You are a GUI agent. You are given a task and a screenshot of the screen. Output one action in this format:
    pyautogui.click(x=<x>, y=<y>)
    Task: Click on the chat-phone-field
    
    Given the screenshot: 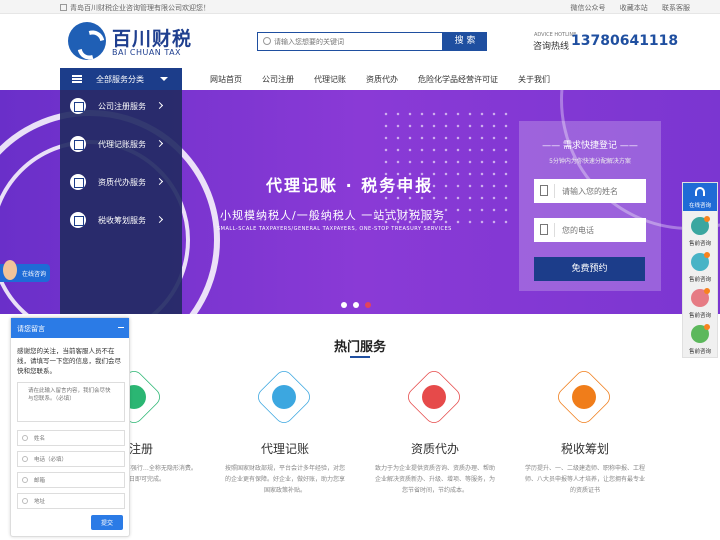 What is the action you would take?
    pyautogui.click(x=71, y=459)
    